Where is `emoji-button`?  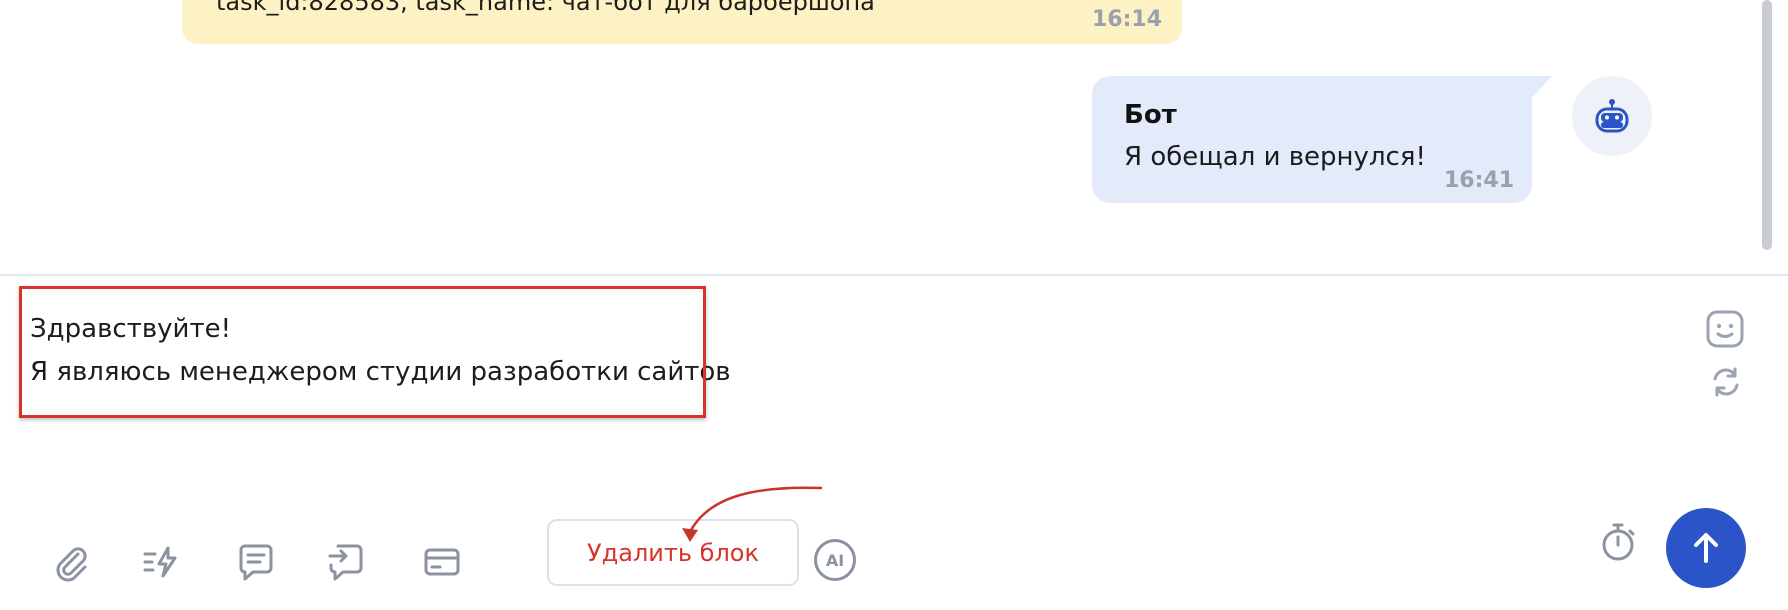
emoji-button is located at coordinates (1725, 329).